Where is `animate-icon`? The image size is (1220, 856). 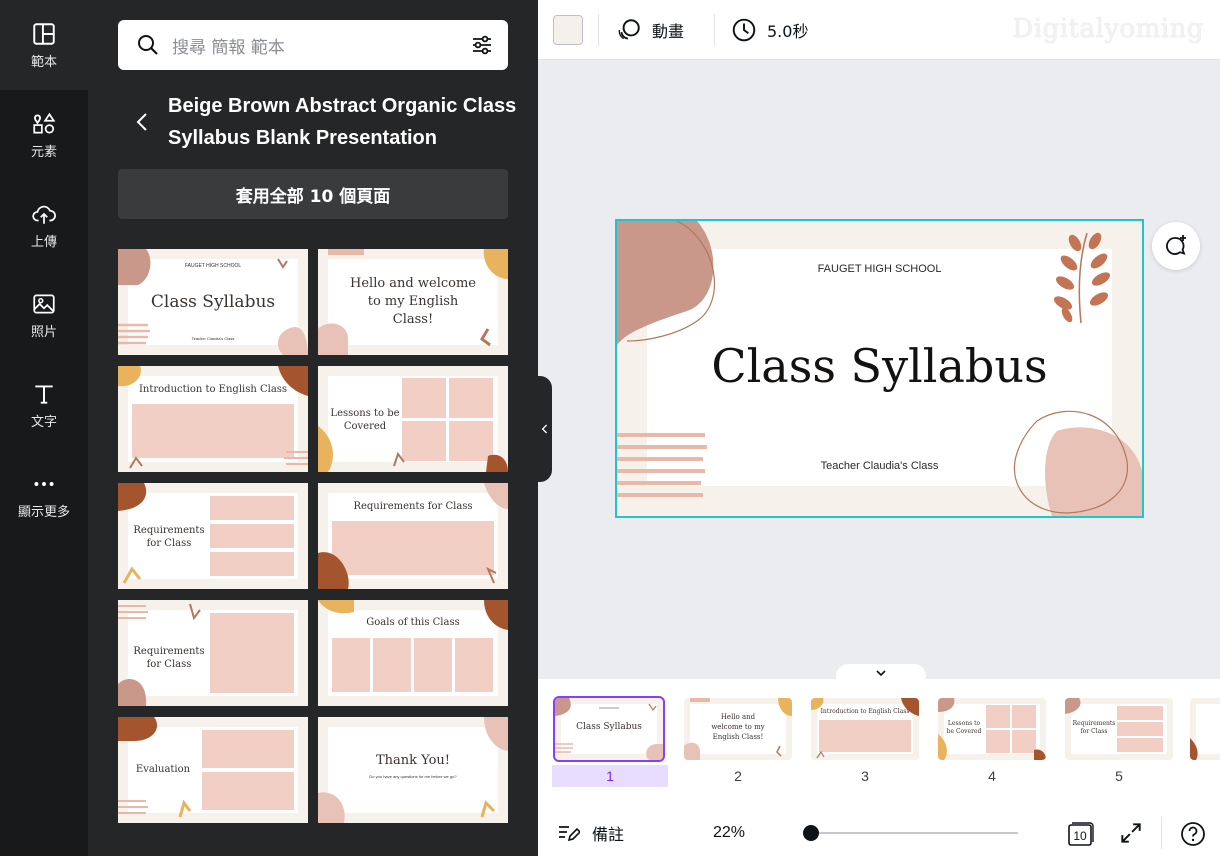
animate-icon is located at coordinates (629, 29).